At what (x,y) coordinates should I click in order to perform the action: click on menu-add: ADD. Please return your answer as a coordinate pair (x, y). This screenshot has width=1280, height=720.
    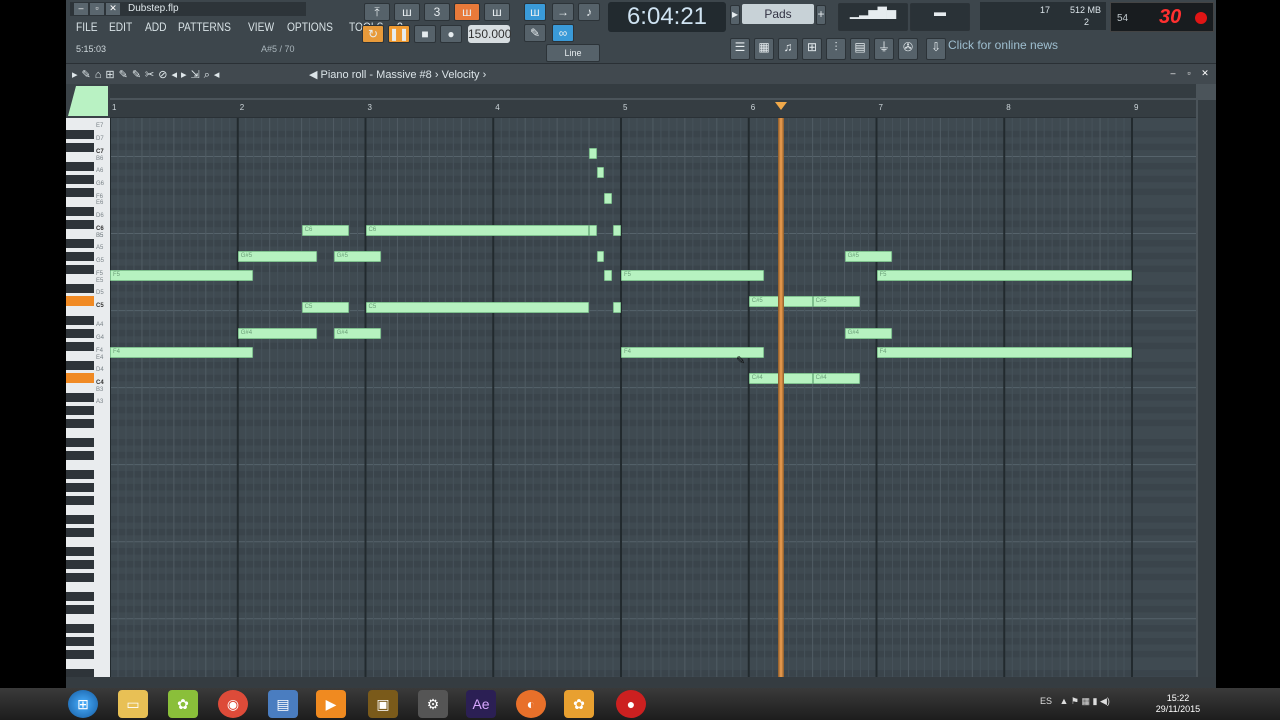
    Looking at the image, I should click on (156, 28).